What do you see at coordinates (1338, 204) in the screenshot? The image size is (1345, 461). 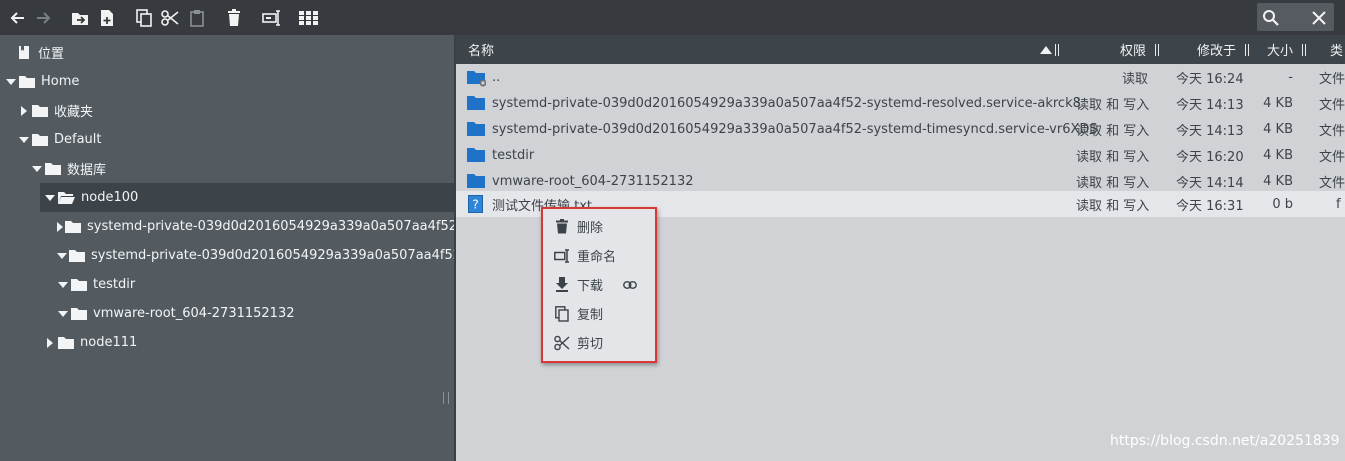 I see `file-type: f` at bounding box center [1338, 204].